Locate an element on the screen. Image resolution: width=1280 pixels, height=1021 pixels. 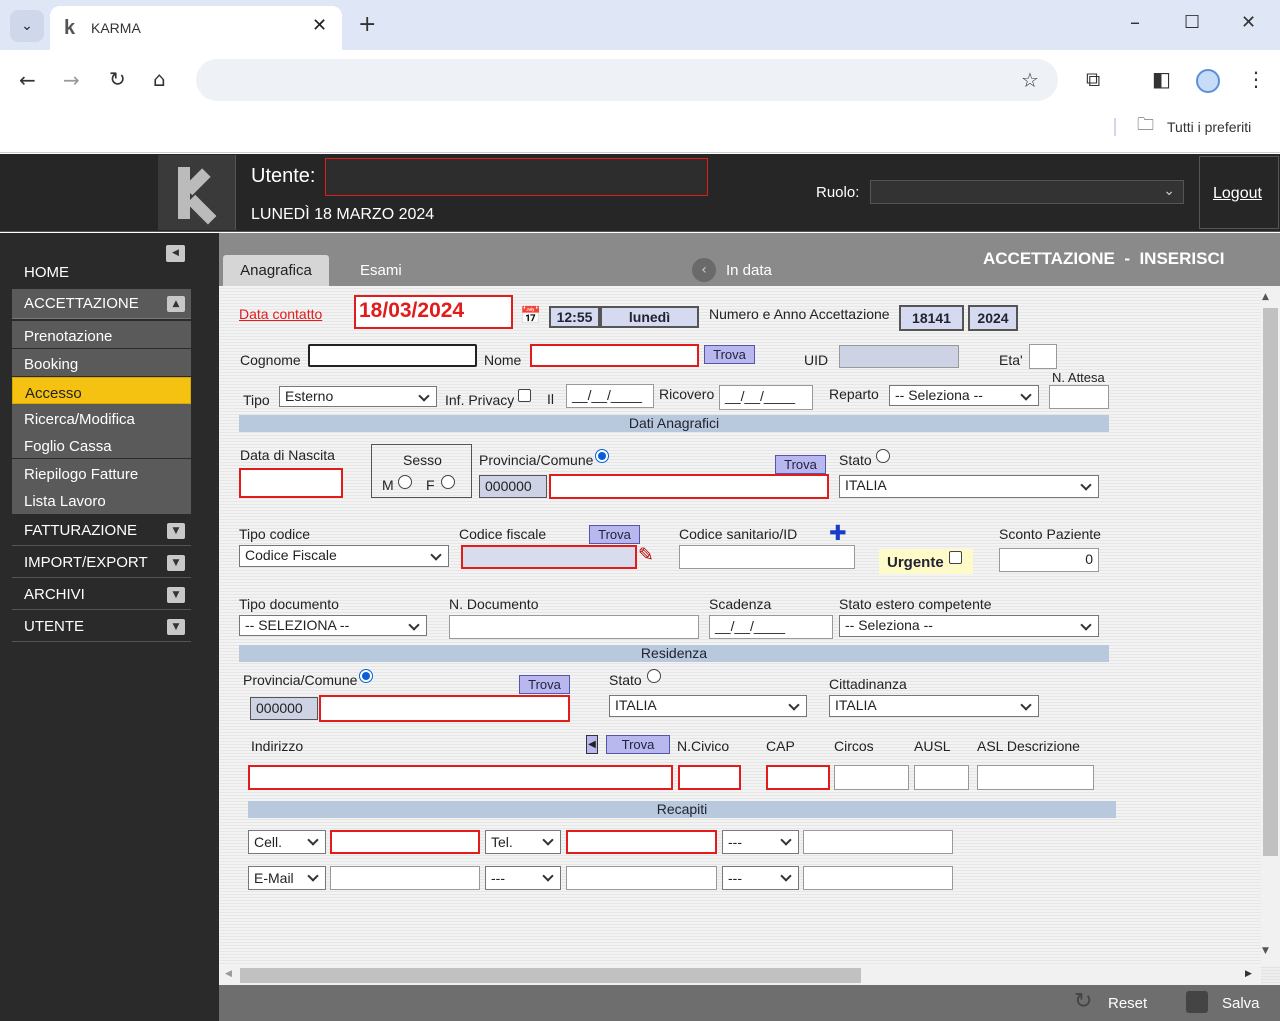
logout-link: Logout is located at coordinates (1237, 194).